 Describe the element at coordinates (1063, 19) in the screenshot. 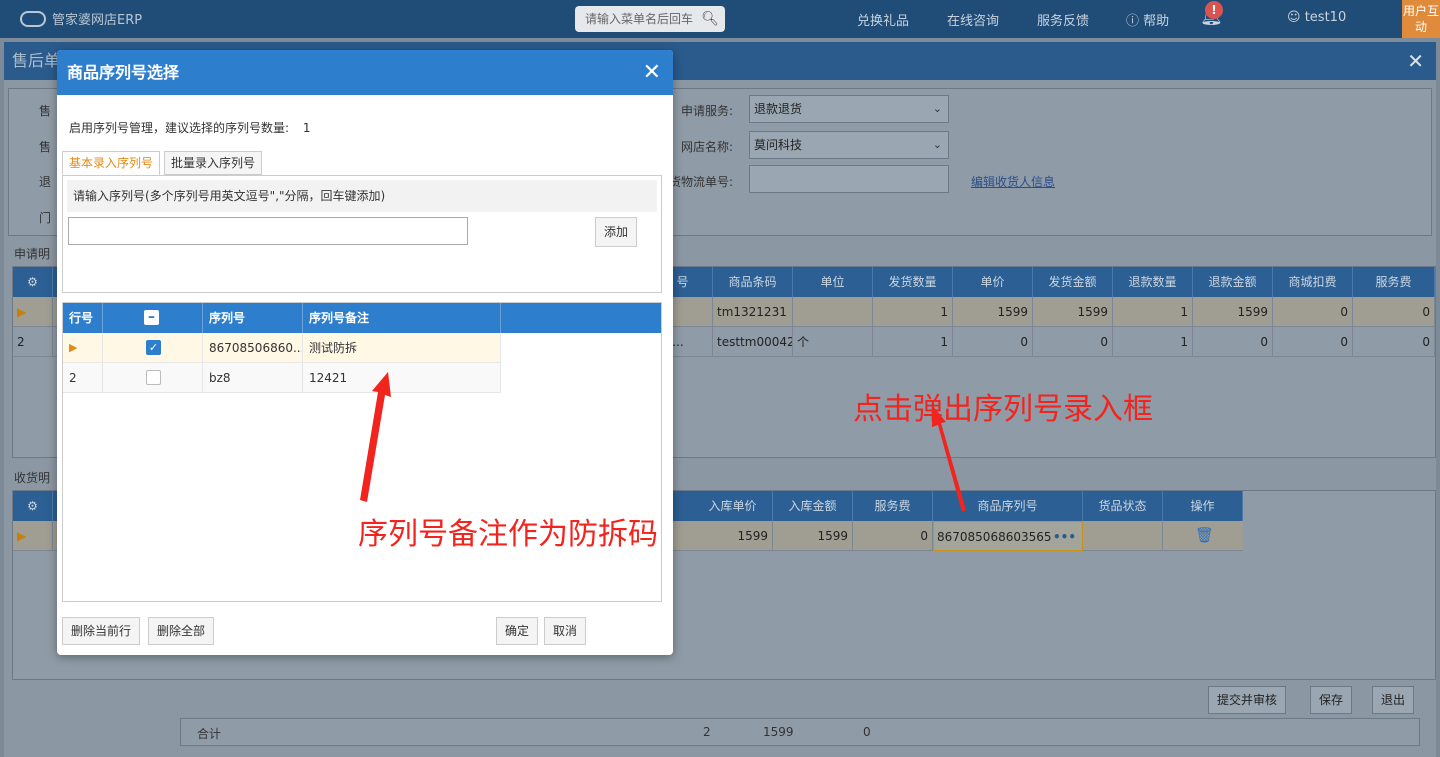

I see `nav-service-feedback: 服务反馈` at that location.